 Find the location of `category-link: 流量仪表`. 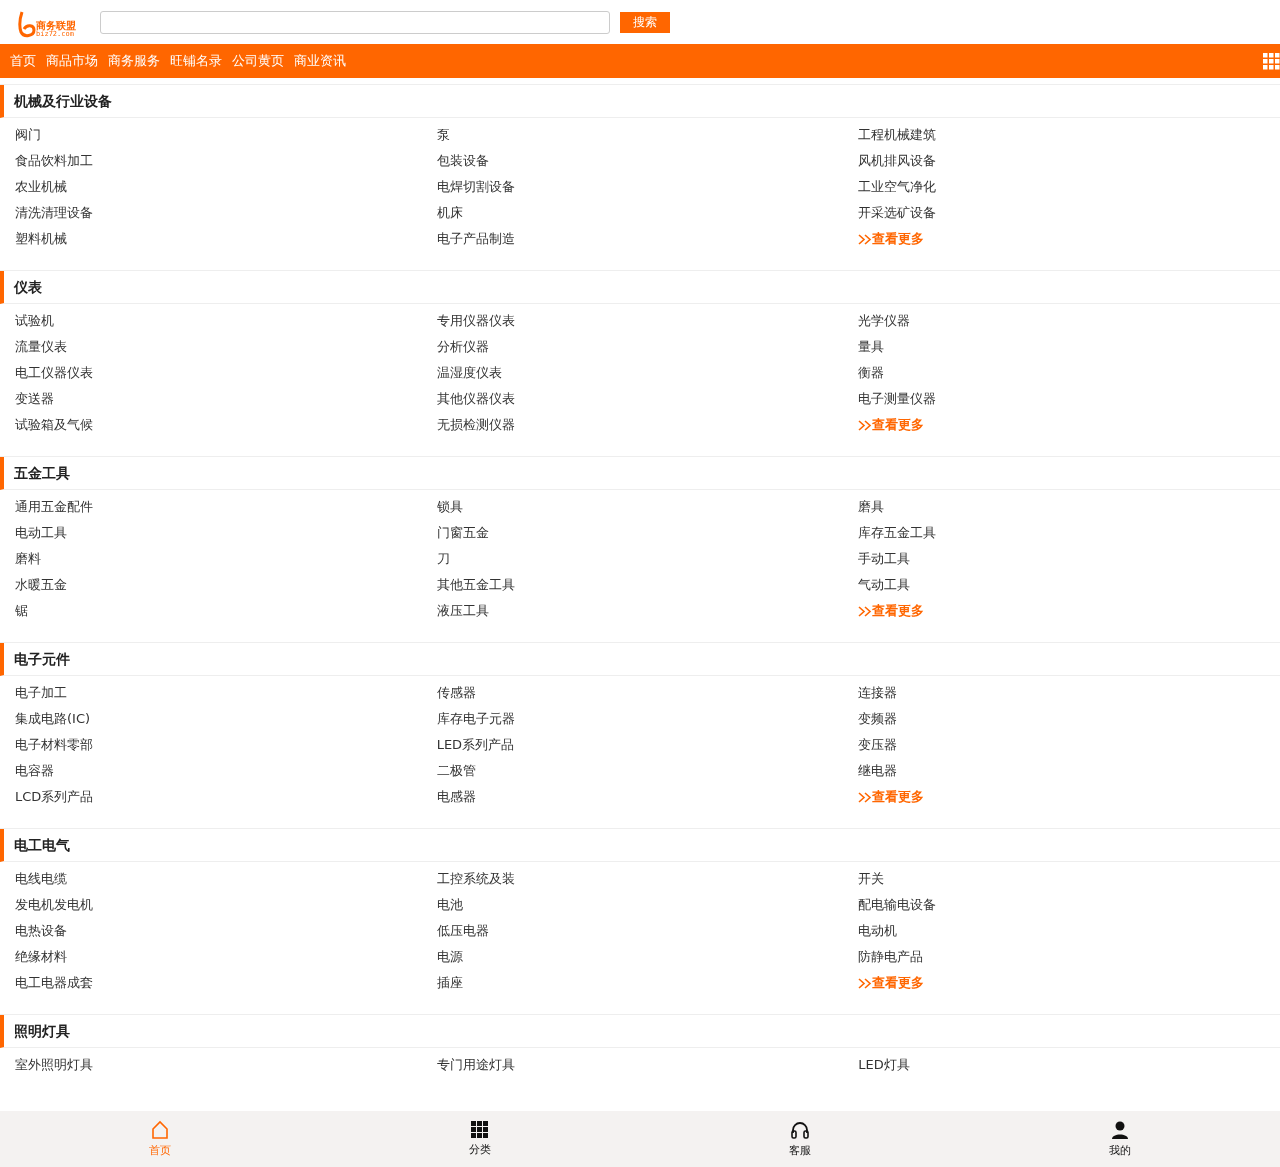

category-link: 流量仪表 is located at coordinates (41, 347).